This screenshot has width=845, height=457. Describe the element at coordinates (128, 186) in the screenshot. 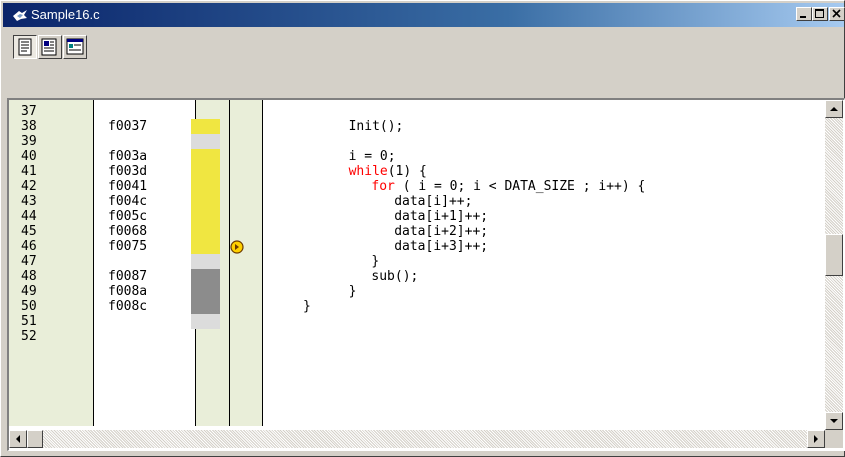

I see `address-value: f0041` at that location.